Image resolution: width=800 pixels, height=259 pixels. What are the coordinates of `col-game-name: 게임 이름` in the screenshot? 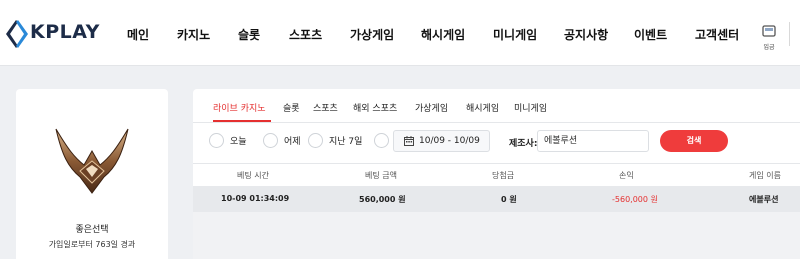 It's located at (765, 175).